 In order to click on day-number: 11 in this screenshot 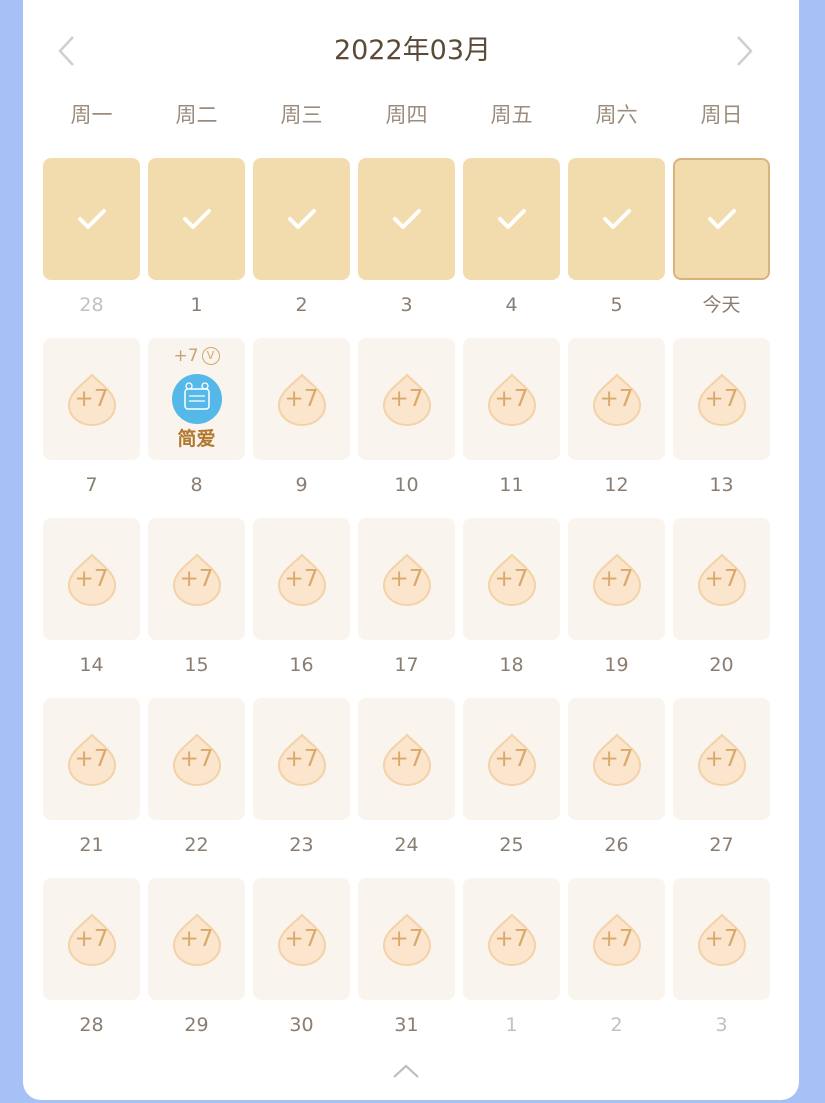, I will do `click(511, 485)`.